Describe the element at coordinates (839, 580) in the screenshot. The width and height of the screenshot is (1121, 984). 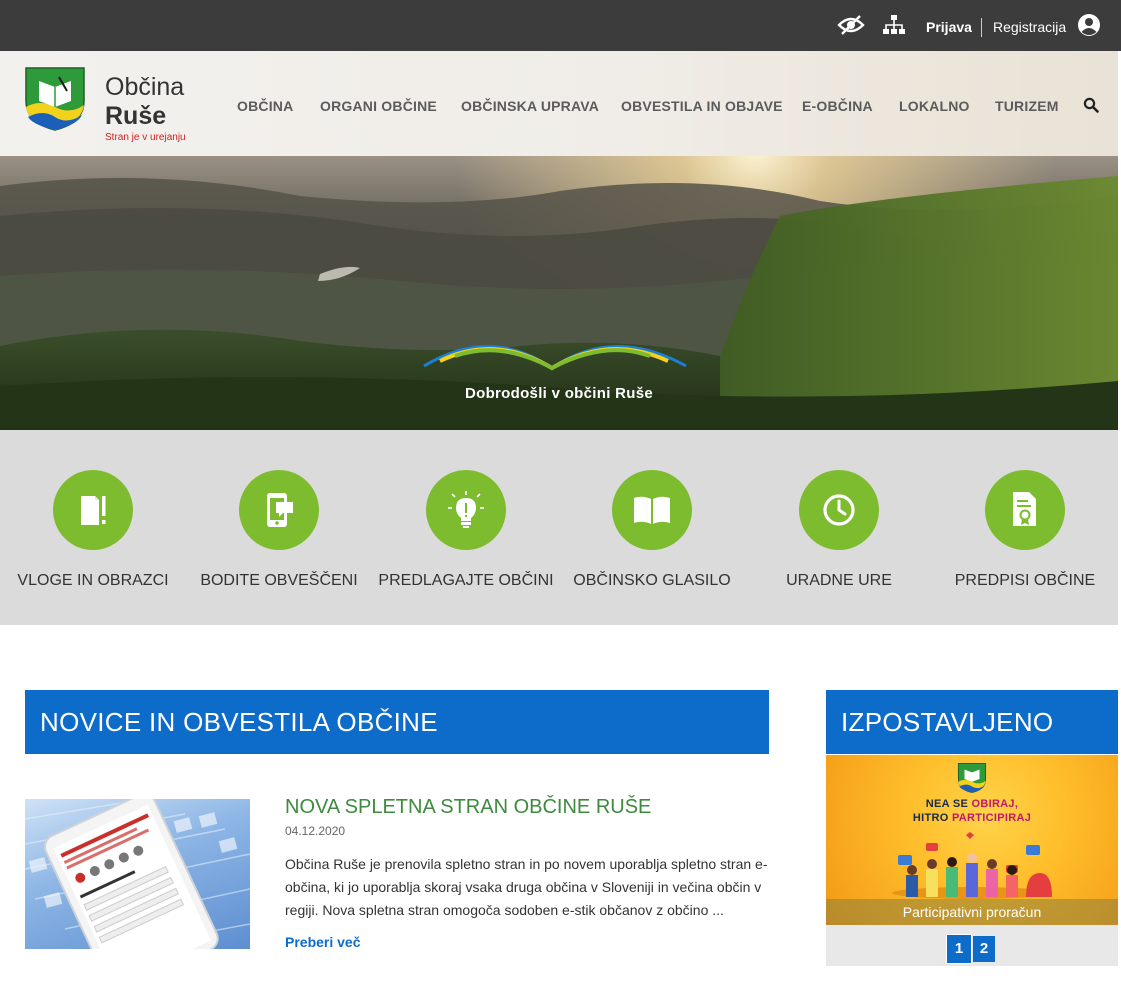
I see `quick-link-label: URADNE URE` at that location.